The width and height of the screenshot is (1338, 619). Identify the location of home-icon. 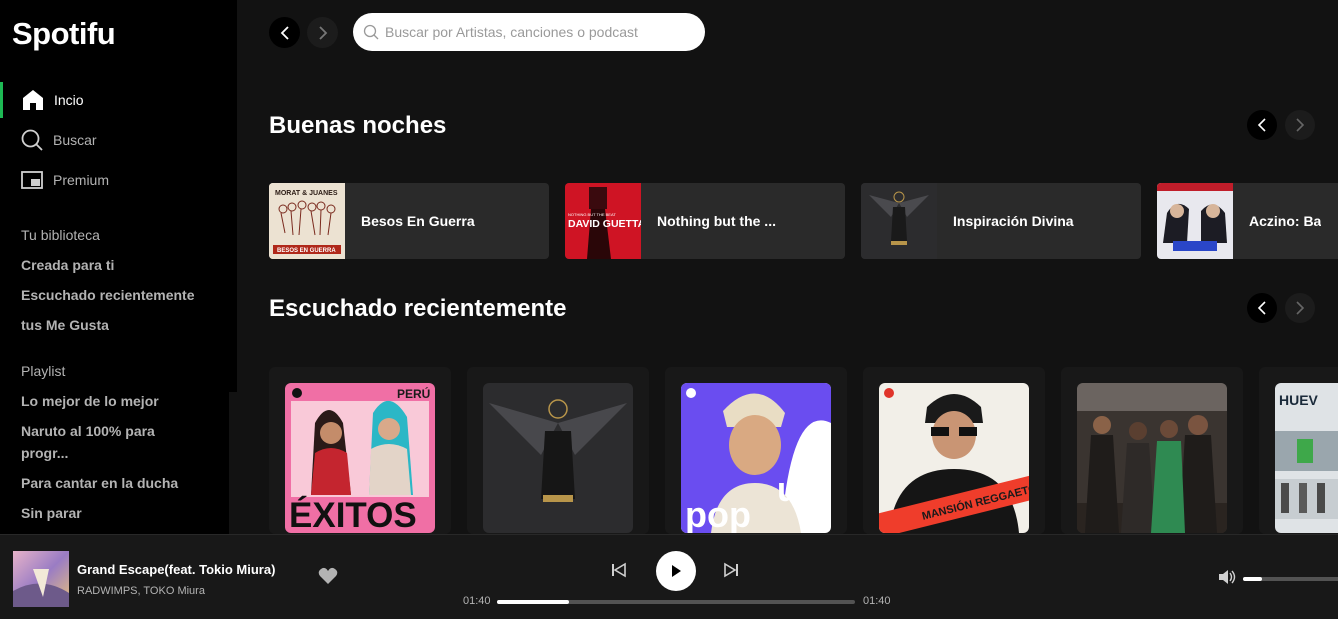
(33, 100).